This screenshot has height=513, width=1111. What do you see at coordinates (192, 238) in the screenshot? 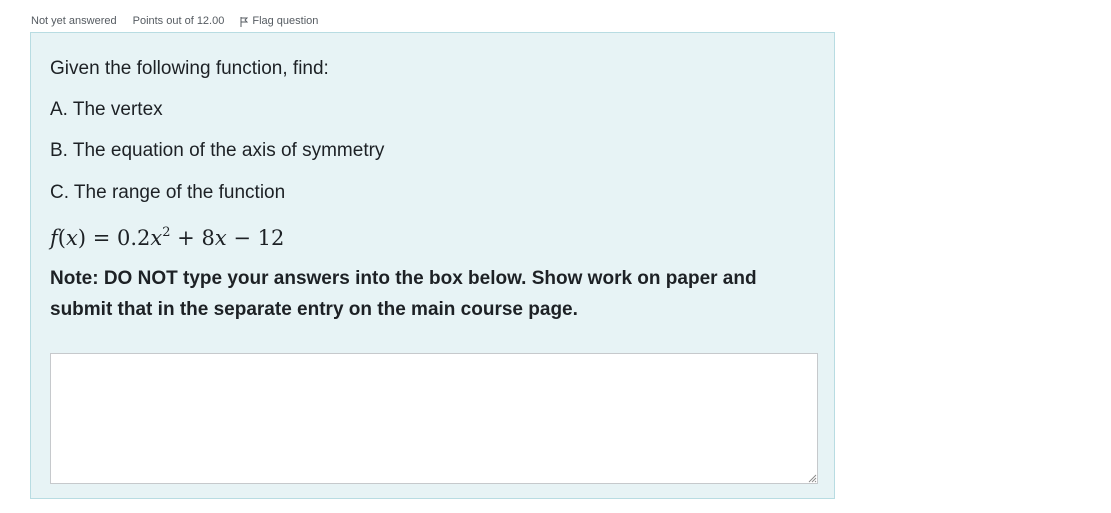
I see `math-linear-coefficient: + 8` at bounding box center [192, 238].